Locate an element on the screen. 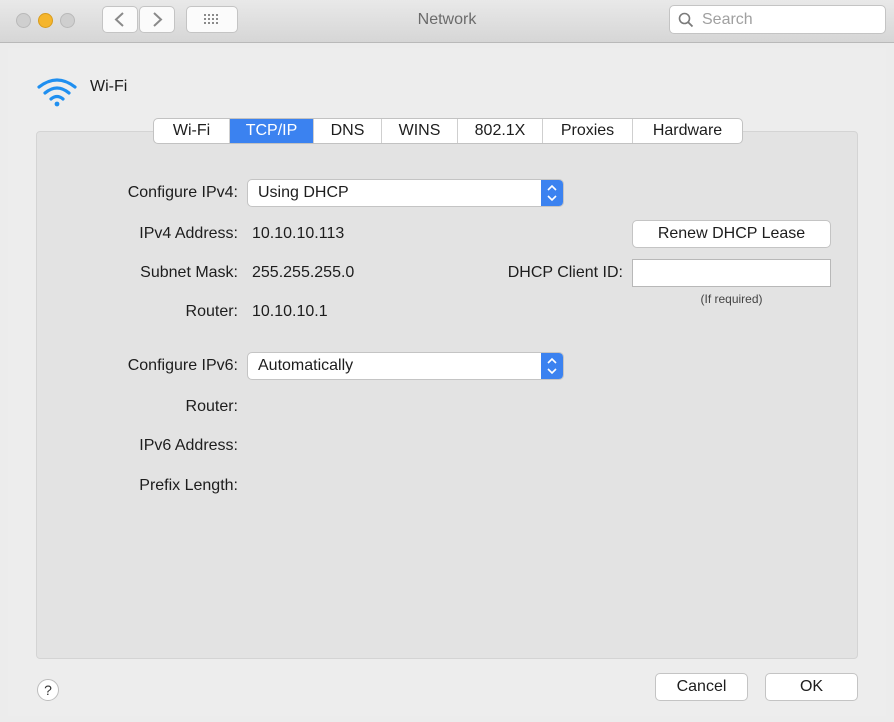  configure-ipv4-popup: Using DHCP is located at coordinates (405, 193).